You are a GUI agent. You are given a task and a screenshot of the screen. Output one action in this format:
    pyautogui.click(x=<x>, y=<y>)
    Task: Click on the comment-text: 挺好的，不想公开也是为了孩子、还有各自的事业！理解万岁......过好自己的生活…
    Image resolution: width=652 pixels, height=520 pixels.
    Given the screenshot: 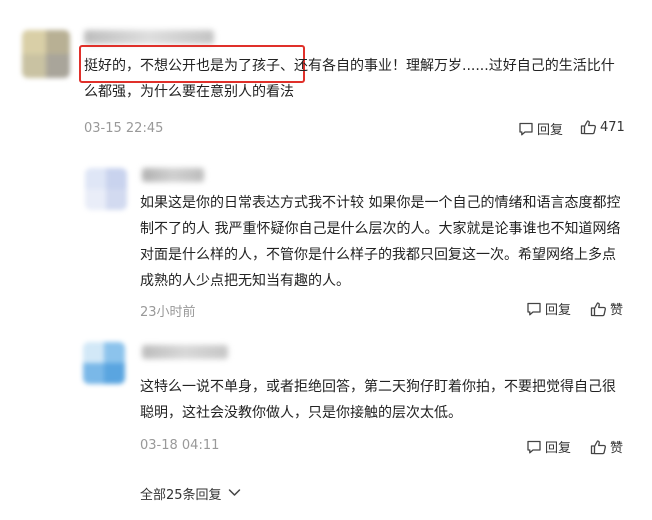 What is the action you would take?
    pyautogui.click(x=349, y=79)
    